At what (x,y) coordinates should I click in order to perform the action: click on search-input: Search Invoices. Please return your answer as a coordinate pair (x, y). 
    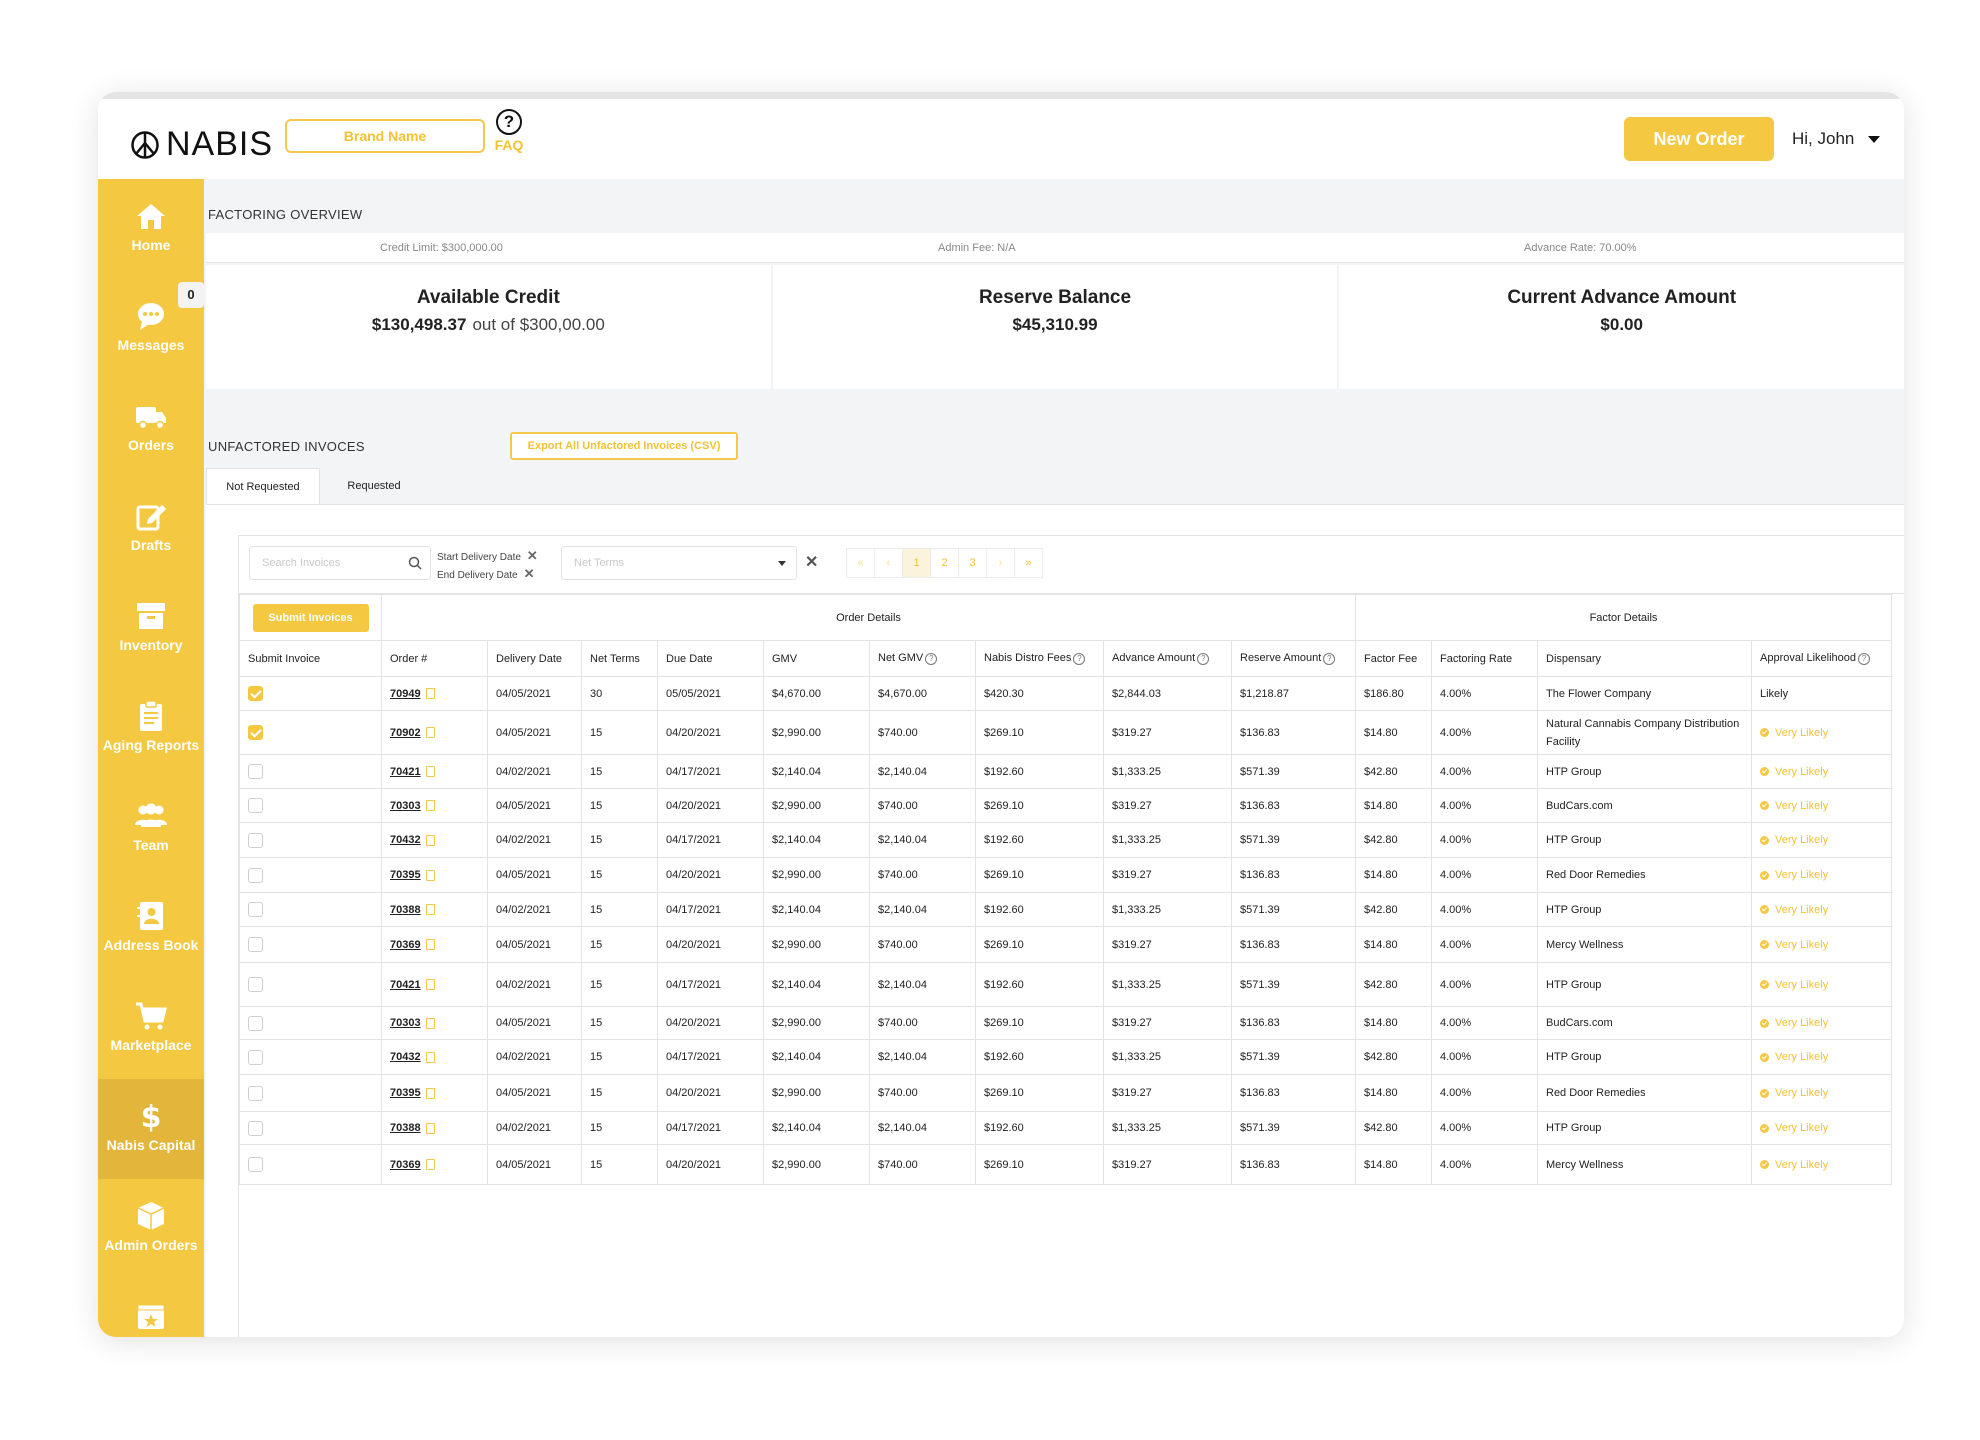
    Looking at the image, I should click on (340, 563).